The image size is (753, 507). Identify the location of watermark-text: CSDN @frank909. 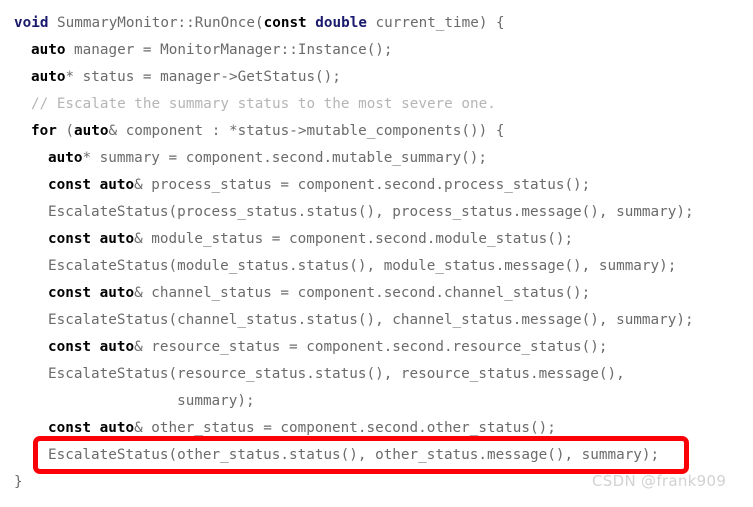
(659, 481).